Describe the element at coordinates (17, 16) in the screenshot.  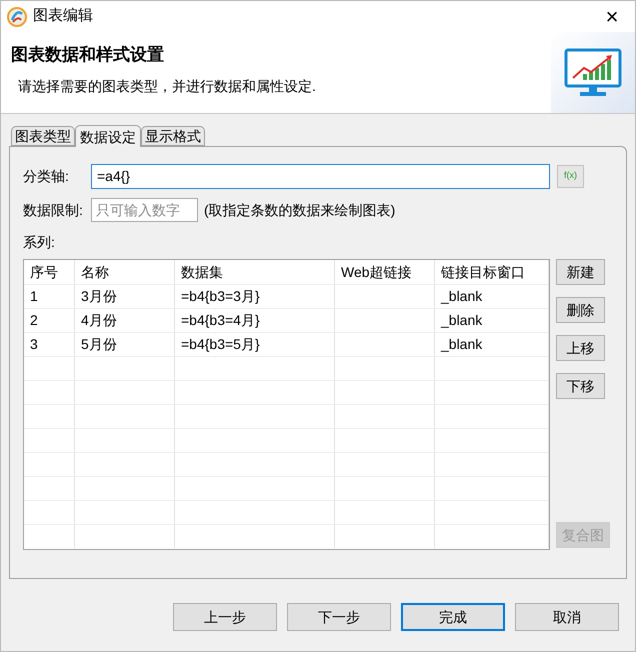
I see `app-logo-icon` at that location.